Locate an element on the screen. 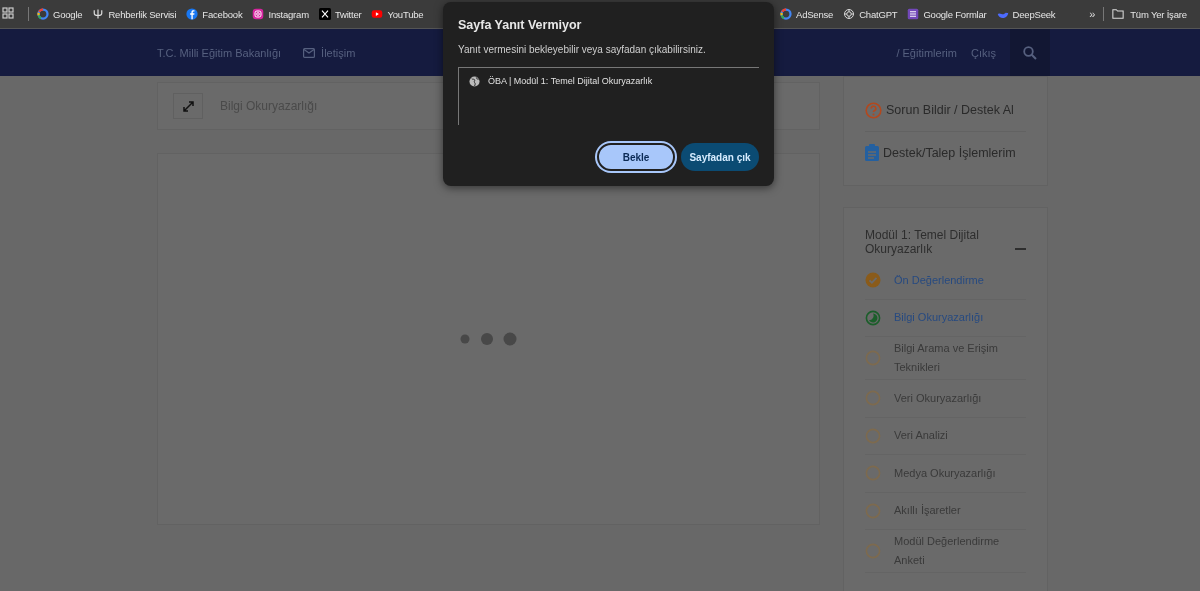 Image resolution: width=1200 pixels, height=591 pixels. fullscreen-button is located at coordinates (188, 106).